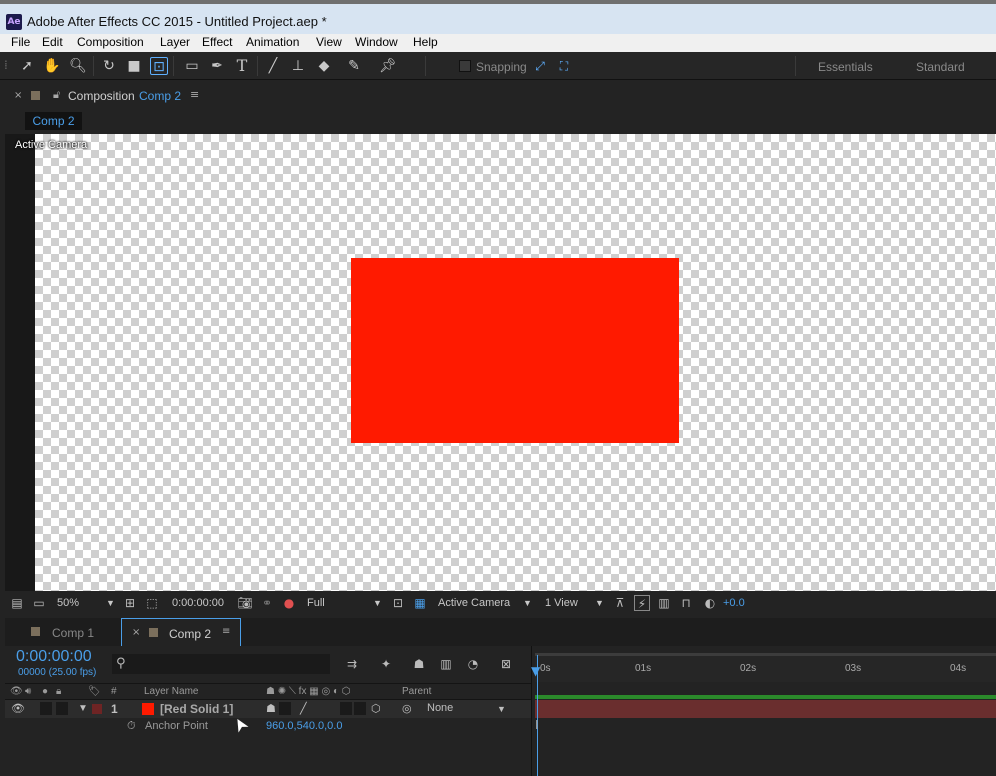  Describe the element at coordinates (354, 66) in the screenshot. I see `roto-brush-tool-icon: ✎` at that location.